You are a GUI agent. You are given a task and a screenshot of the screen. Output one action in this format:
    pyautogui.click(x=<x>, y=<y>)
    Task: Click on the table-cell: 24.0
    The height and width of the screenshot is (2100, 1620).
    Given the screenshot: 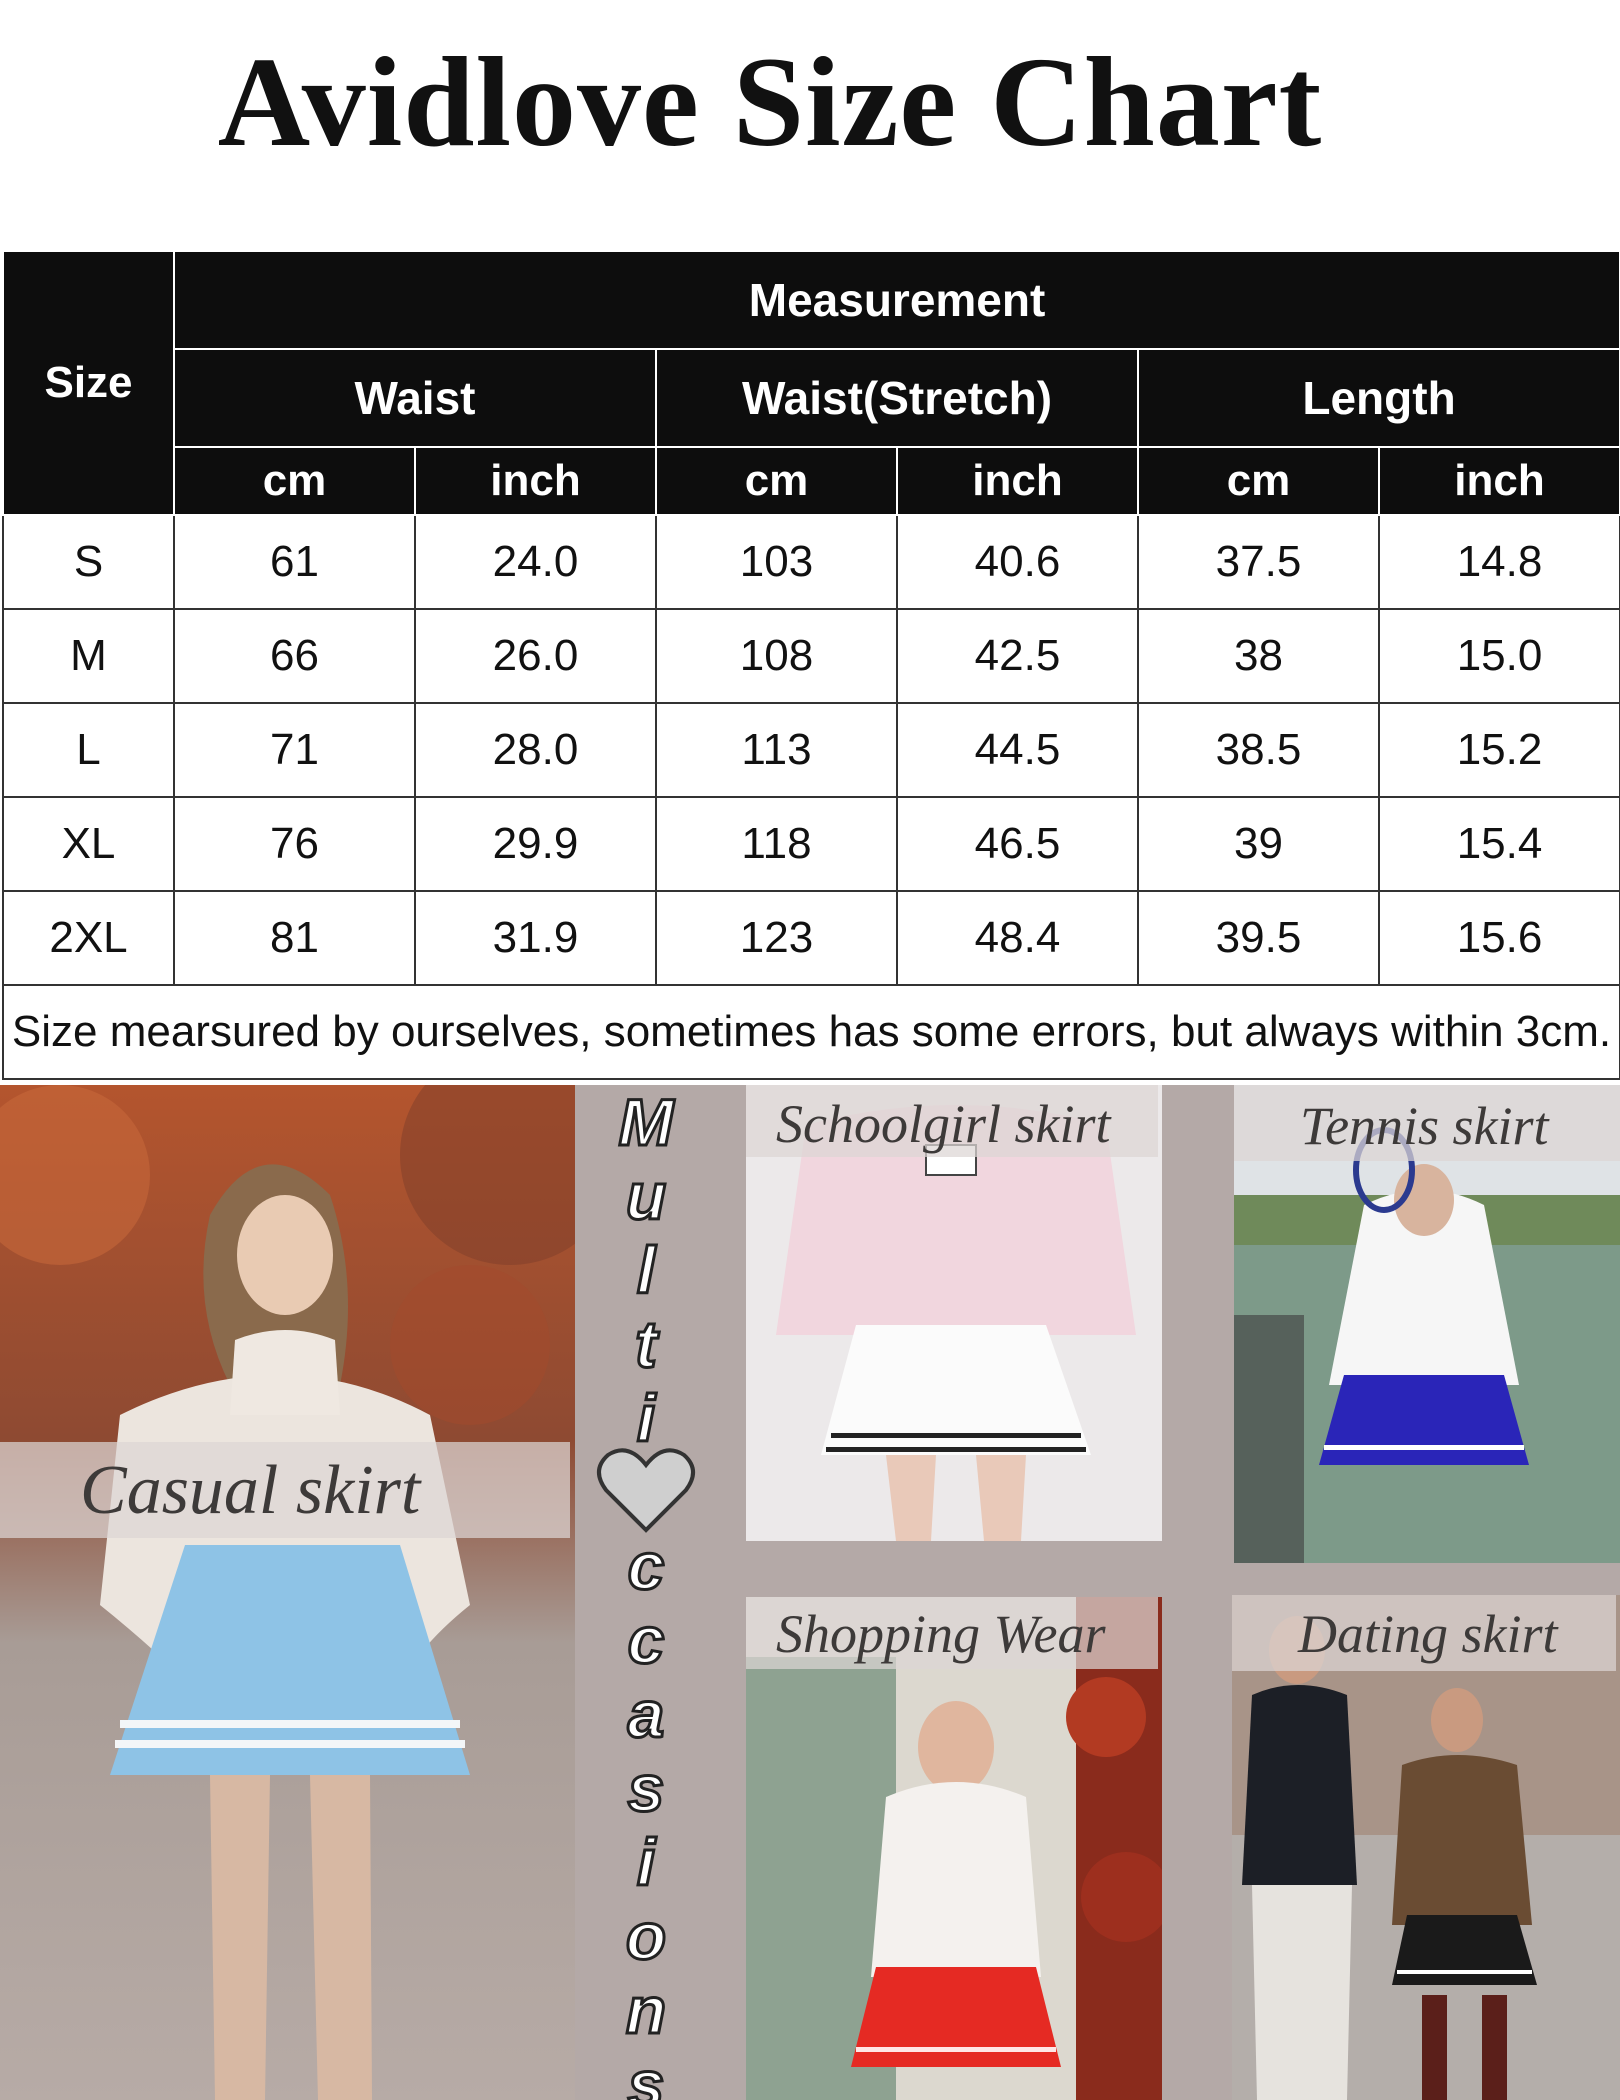 What is the action you would take?
    pyautogui.click(x=535, y=562)
    